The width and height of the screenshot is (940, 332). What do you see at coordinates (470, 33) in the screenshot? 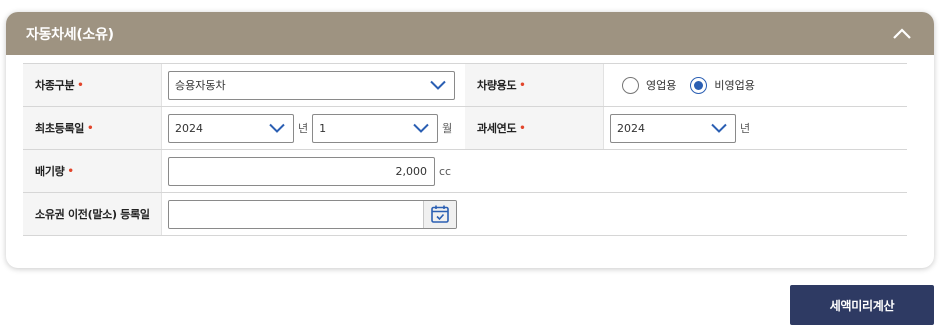
I see `panel-header: 자동차세(소유)` at bounding box center [470, 33].